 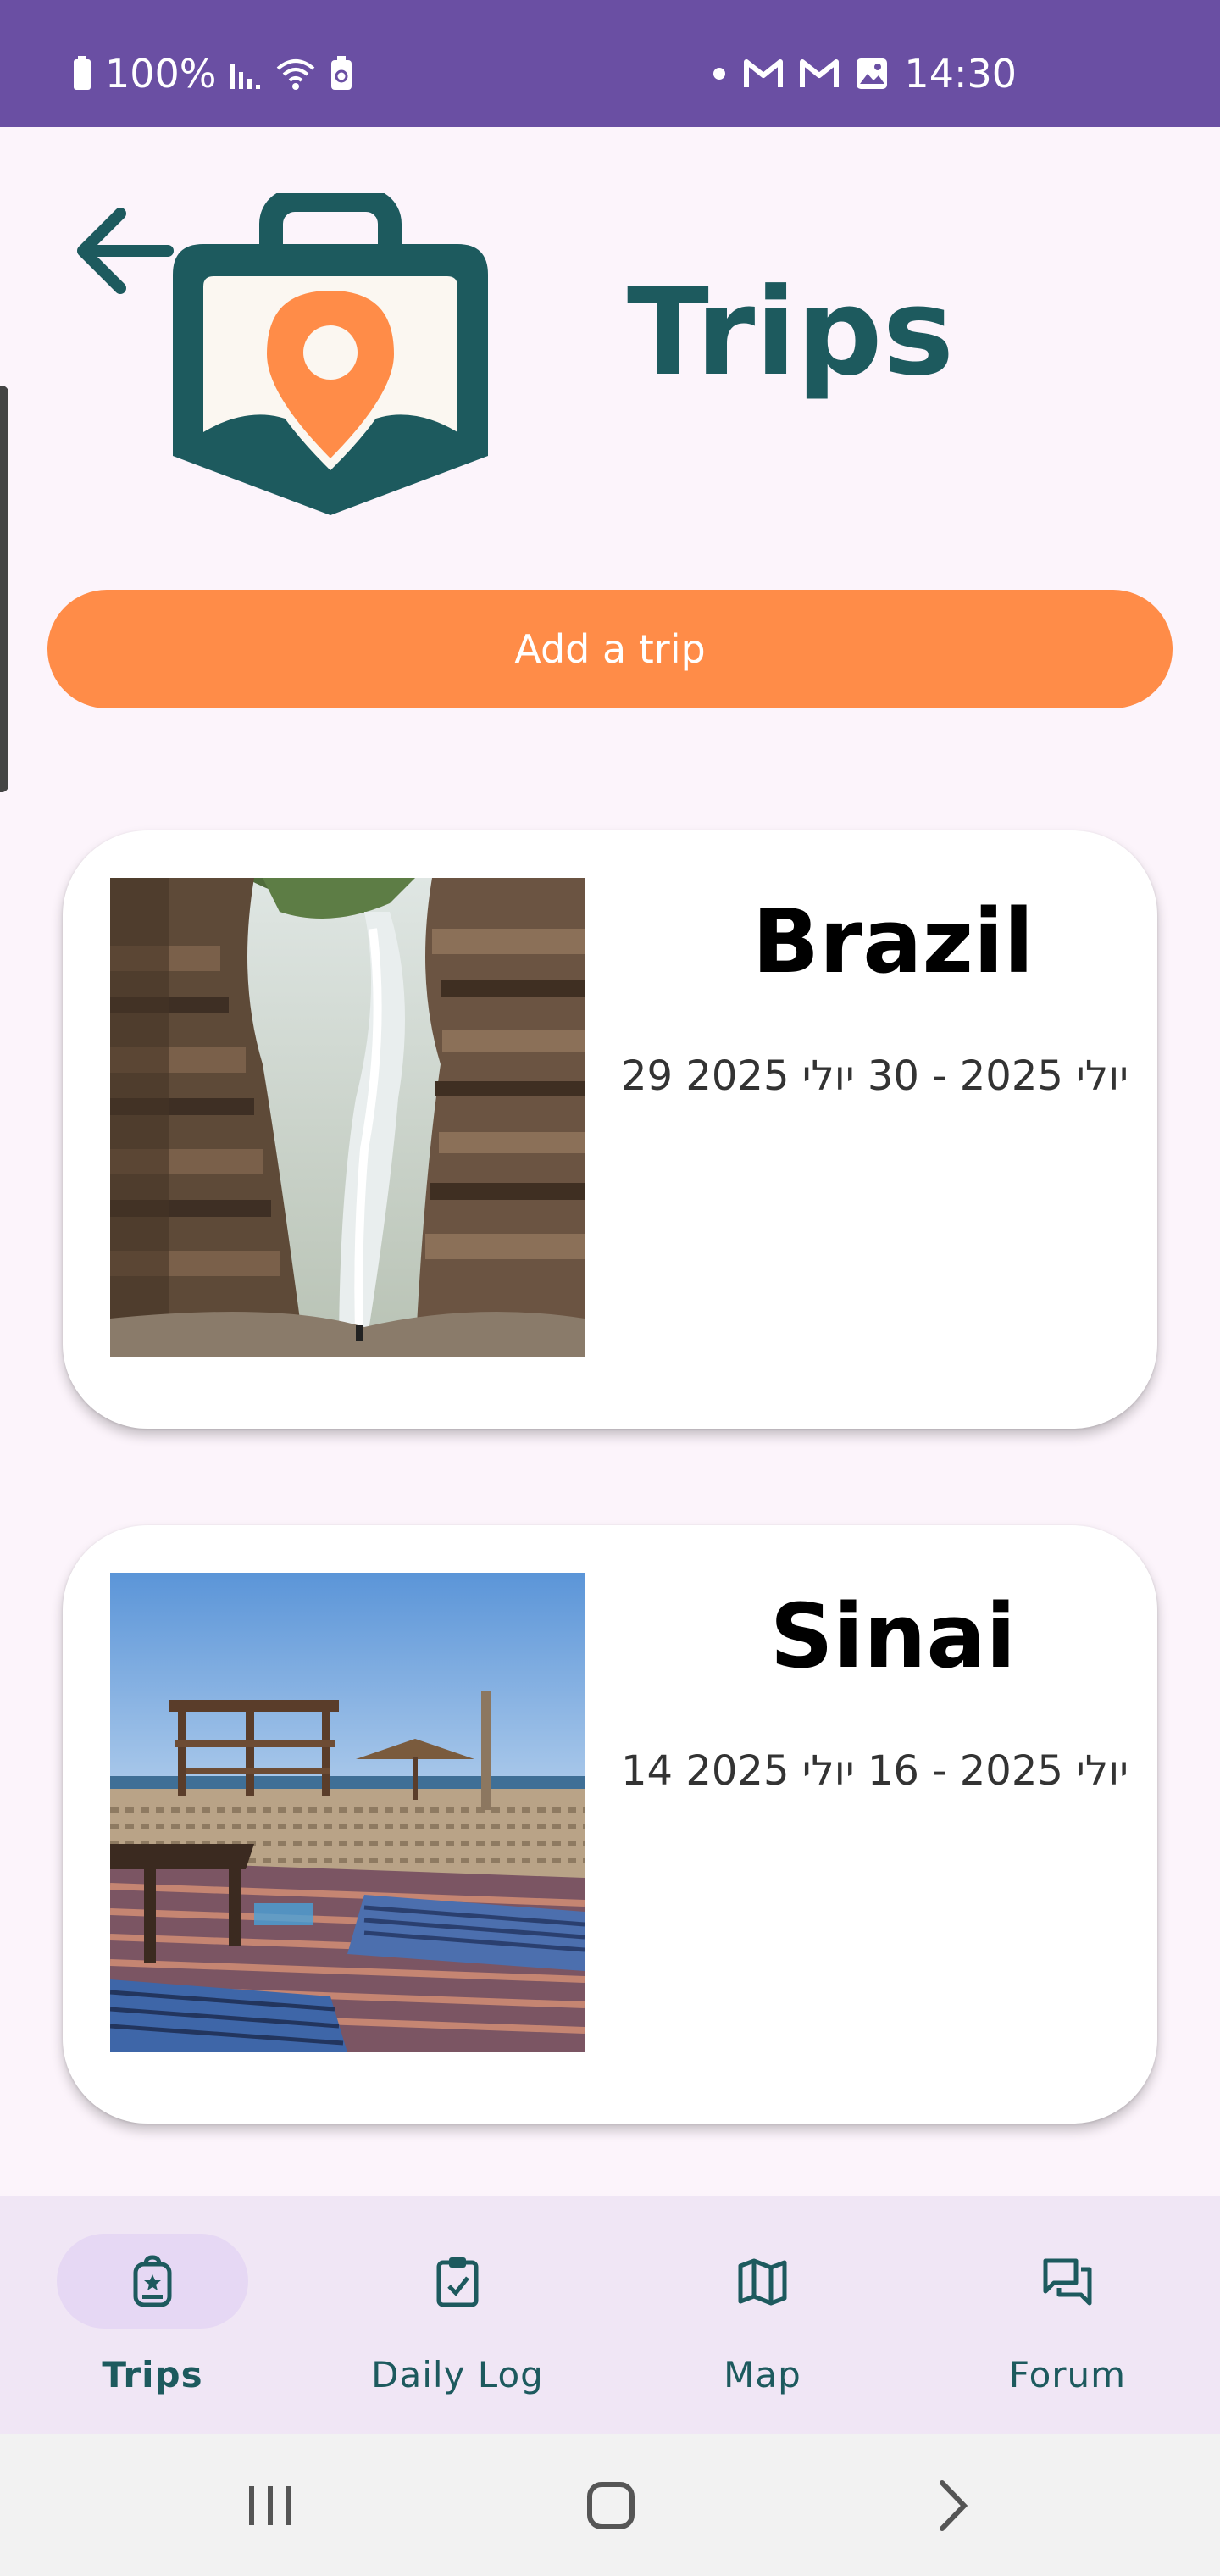 I want to click on bottom-navigation: Trips Daily Log Map Forum, so click(x=610, y=2315).